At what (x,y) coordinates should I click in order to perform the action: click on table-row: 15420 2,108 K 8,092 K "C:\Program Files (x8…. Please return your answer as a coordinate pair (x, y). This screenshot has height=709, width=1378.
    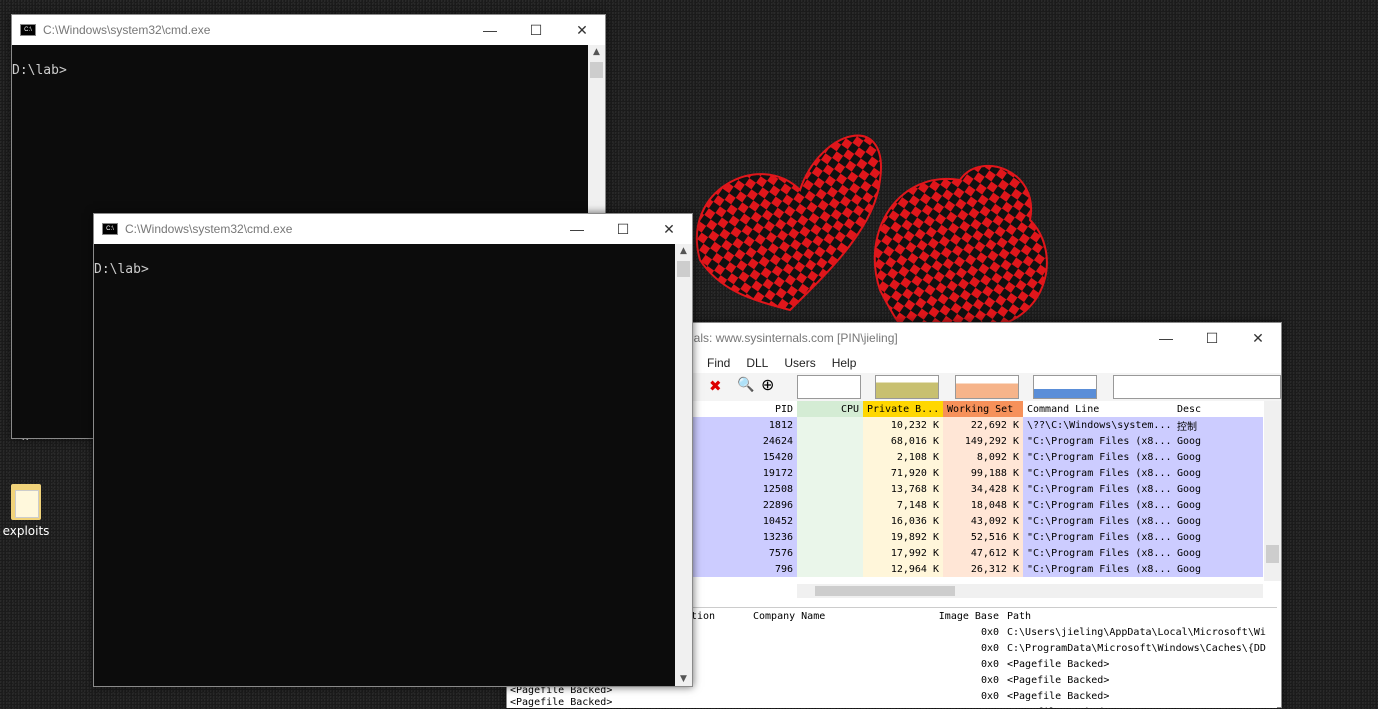
    Looking at the image, I should click on (978, 457).